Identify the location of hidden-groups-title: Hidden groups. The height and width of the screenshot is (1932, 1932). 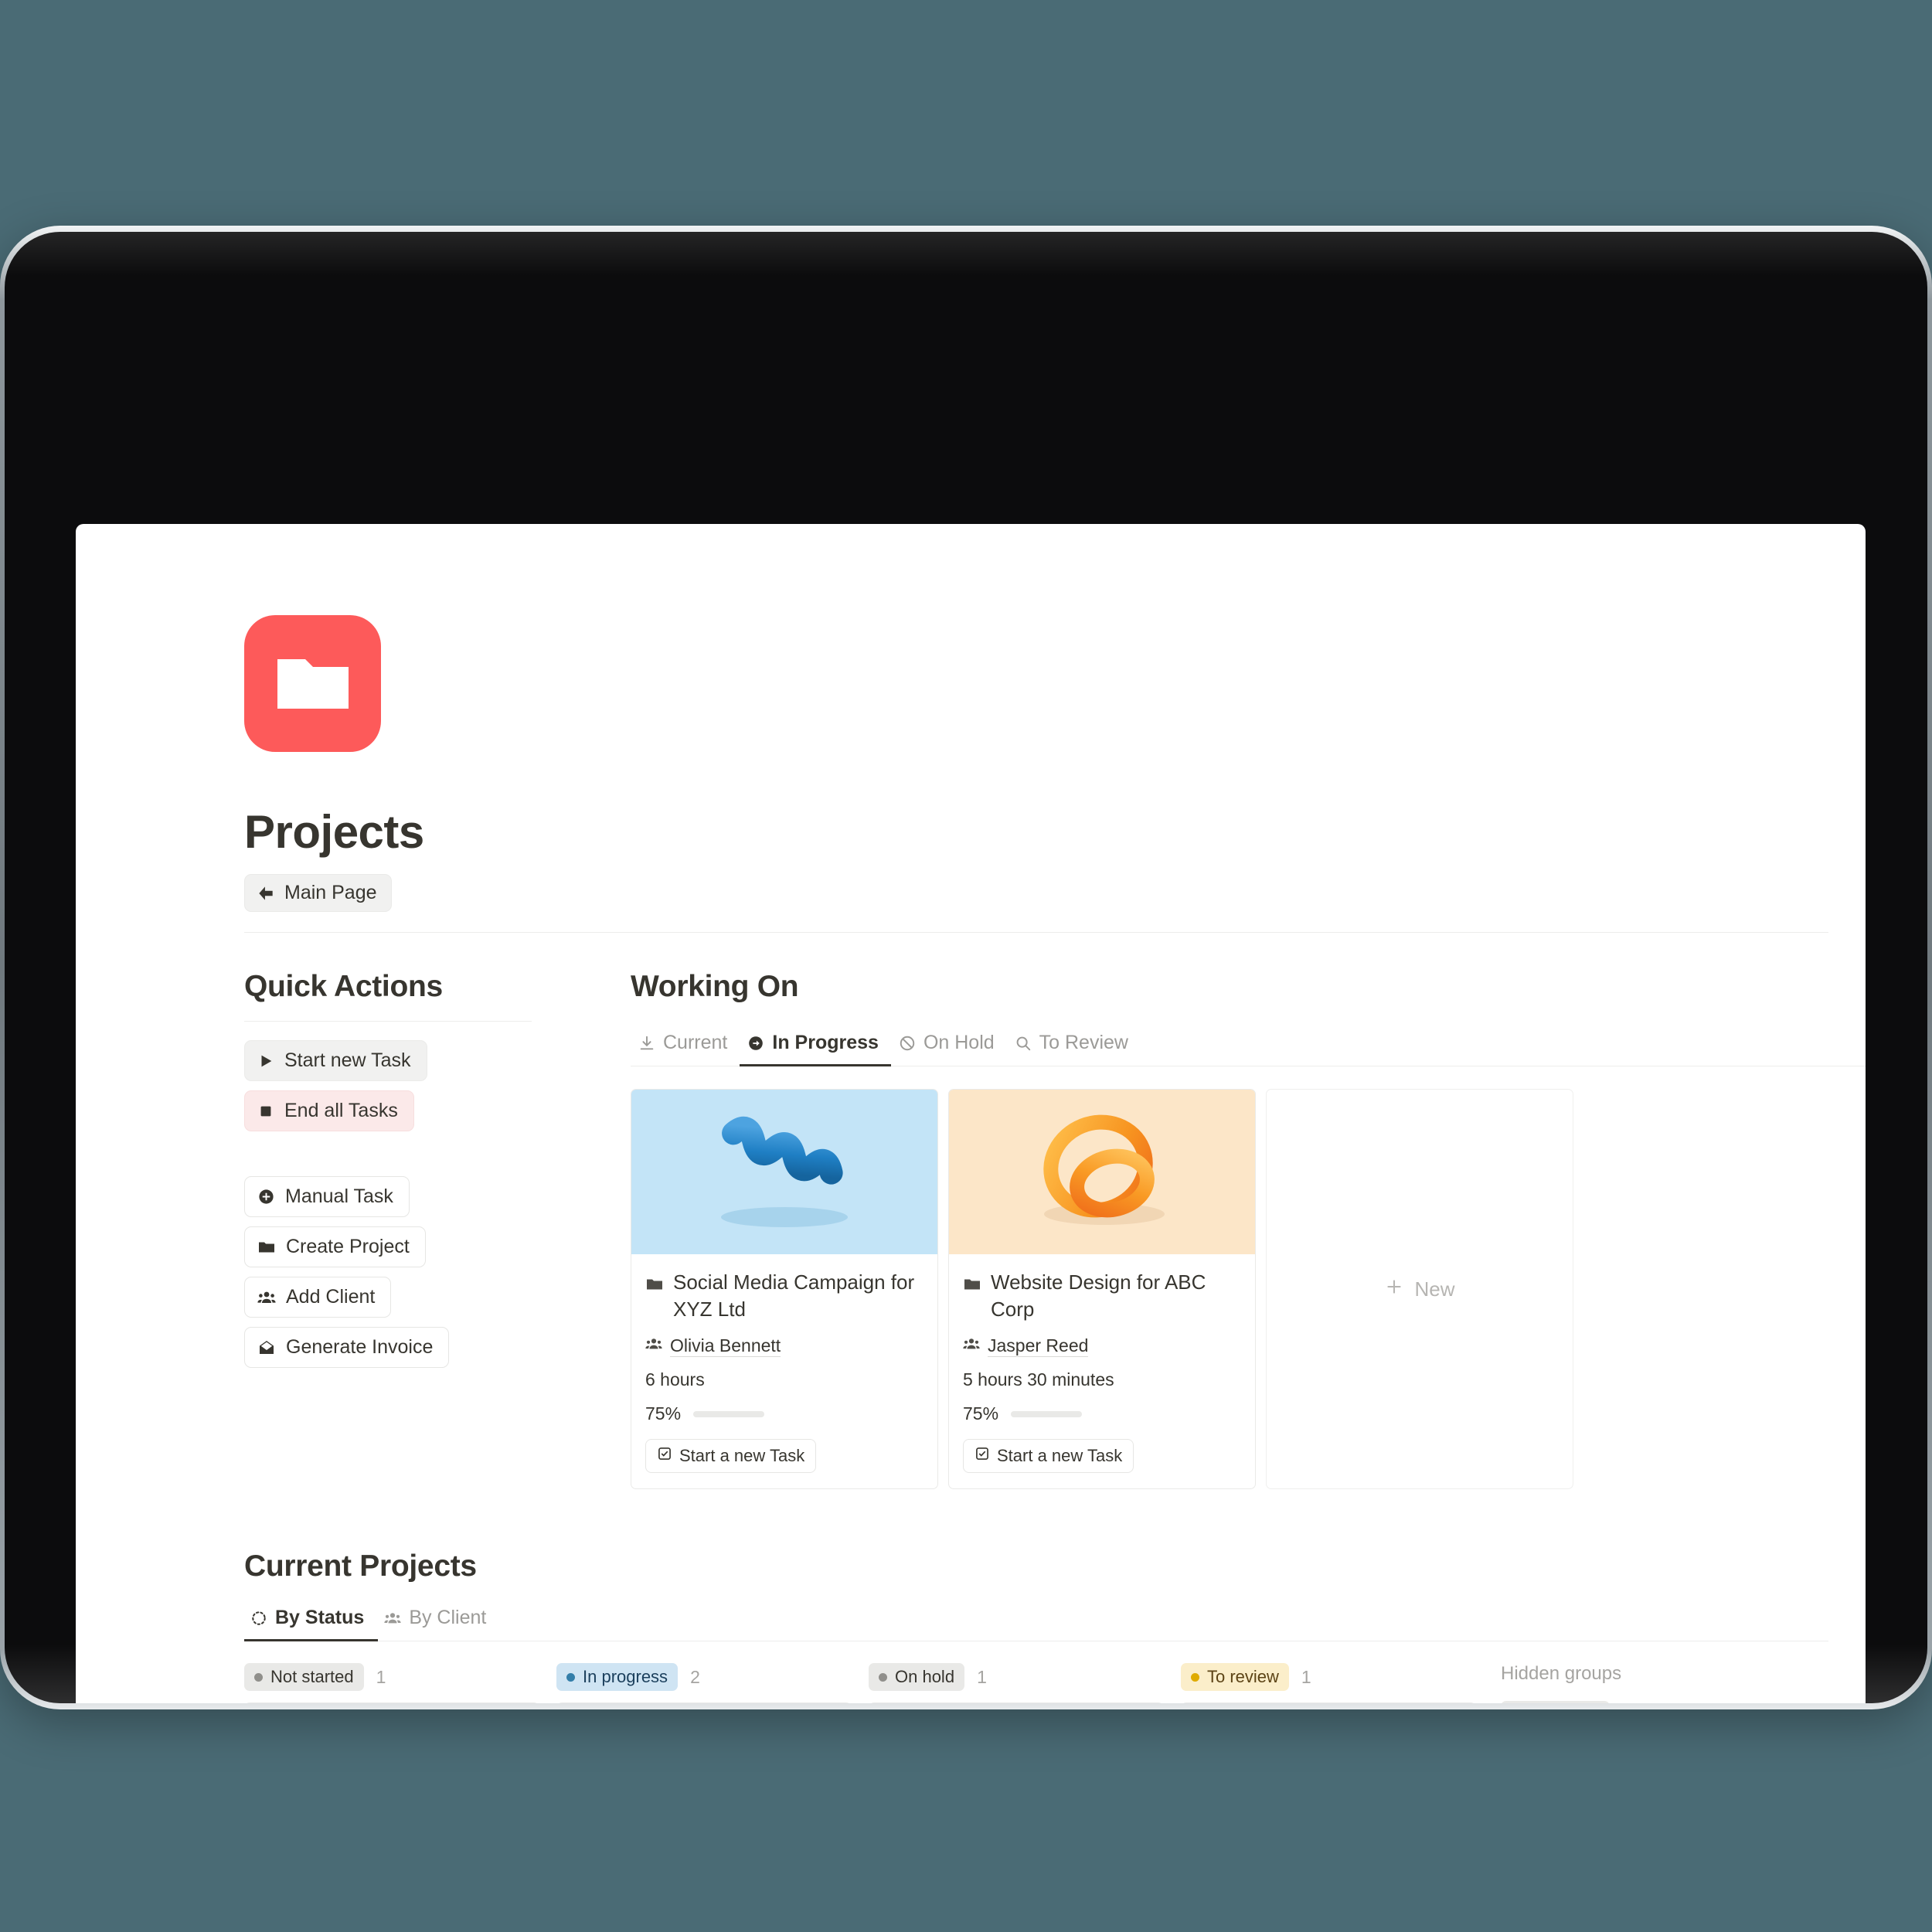
(1561, 1674).